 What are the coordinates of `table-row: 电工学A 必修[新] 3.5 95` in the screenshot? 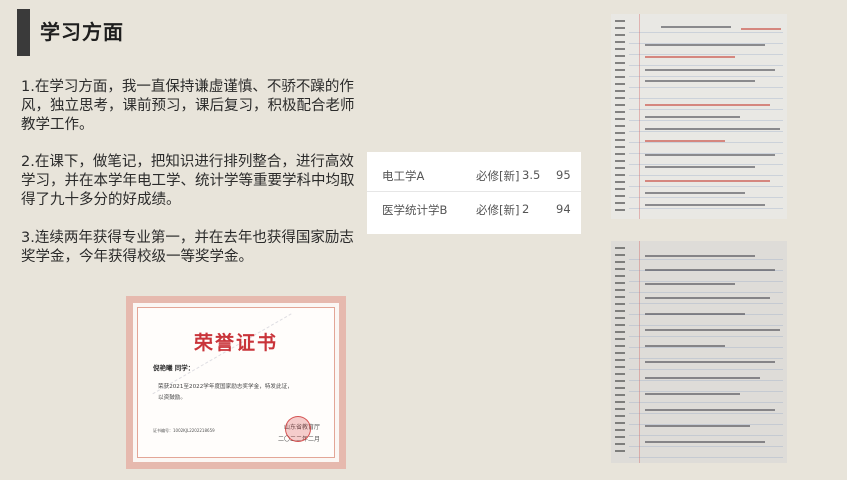 It's located at (474, 175).